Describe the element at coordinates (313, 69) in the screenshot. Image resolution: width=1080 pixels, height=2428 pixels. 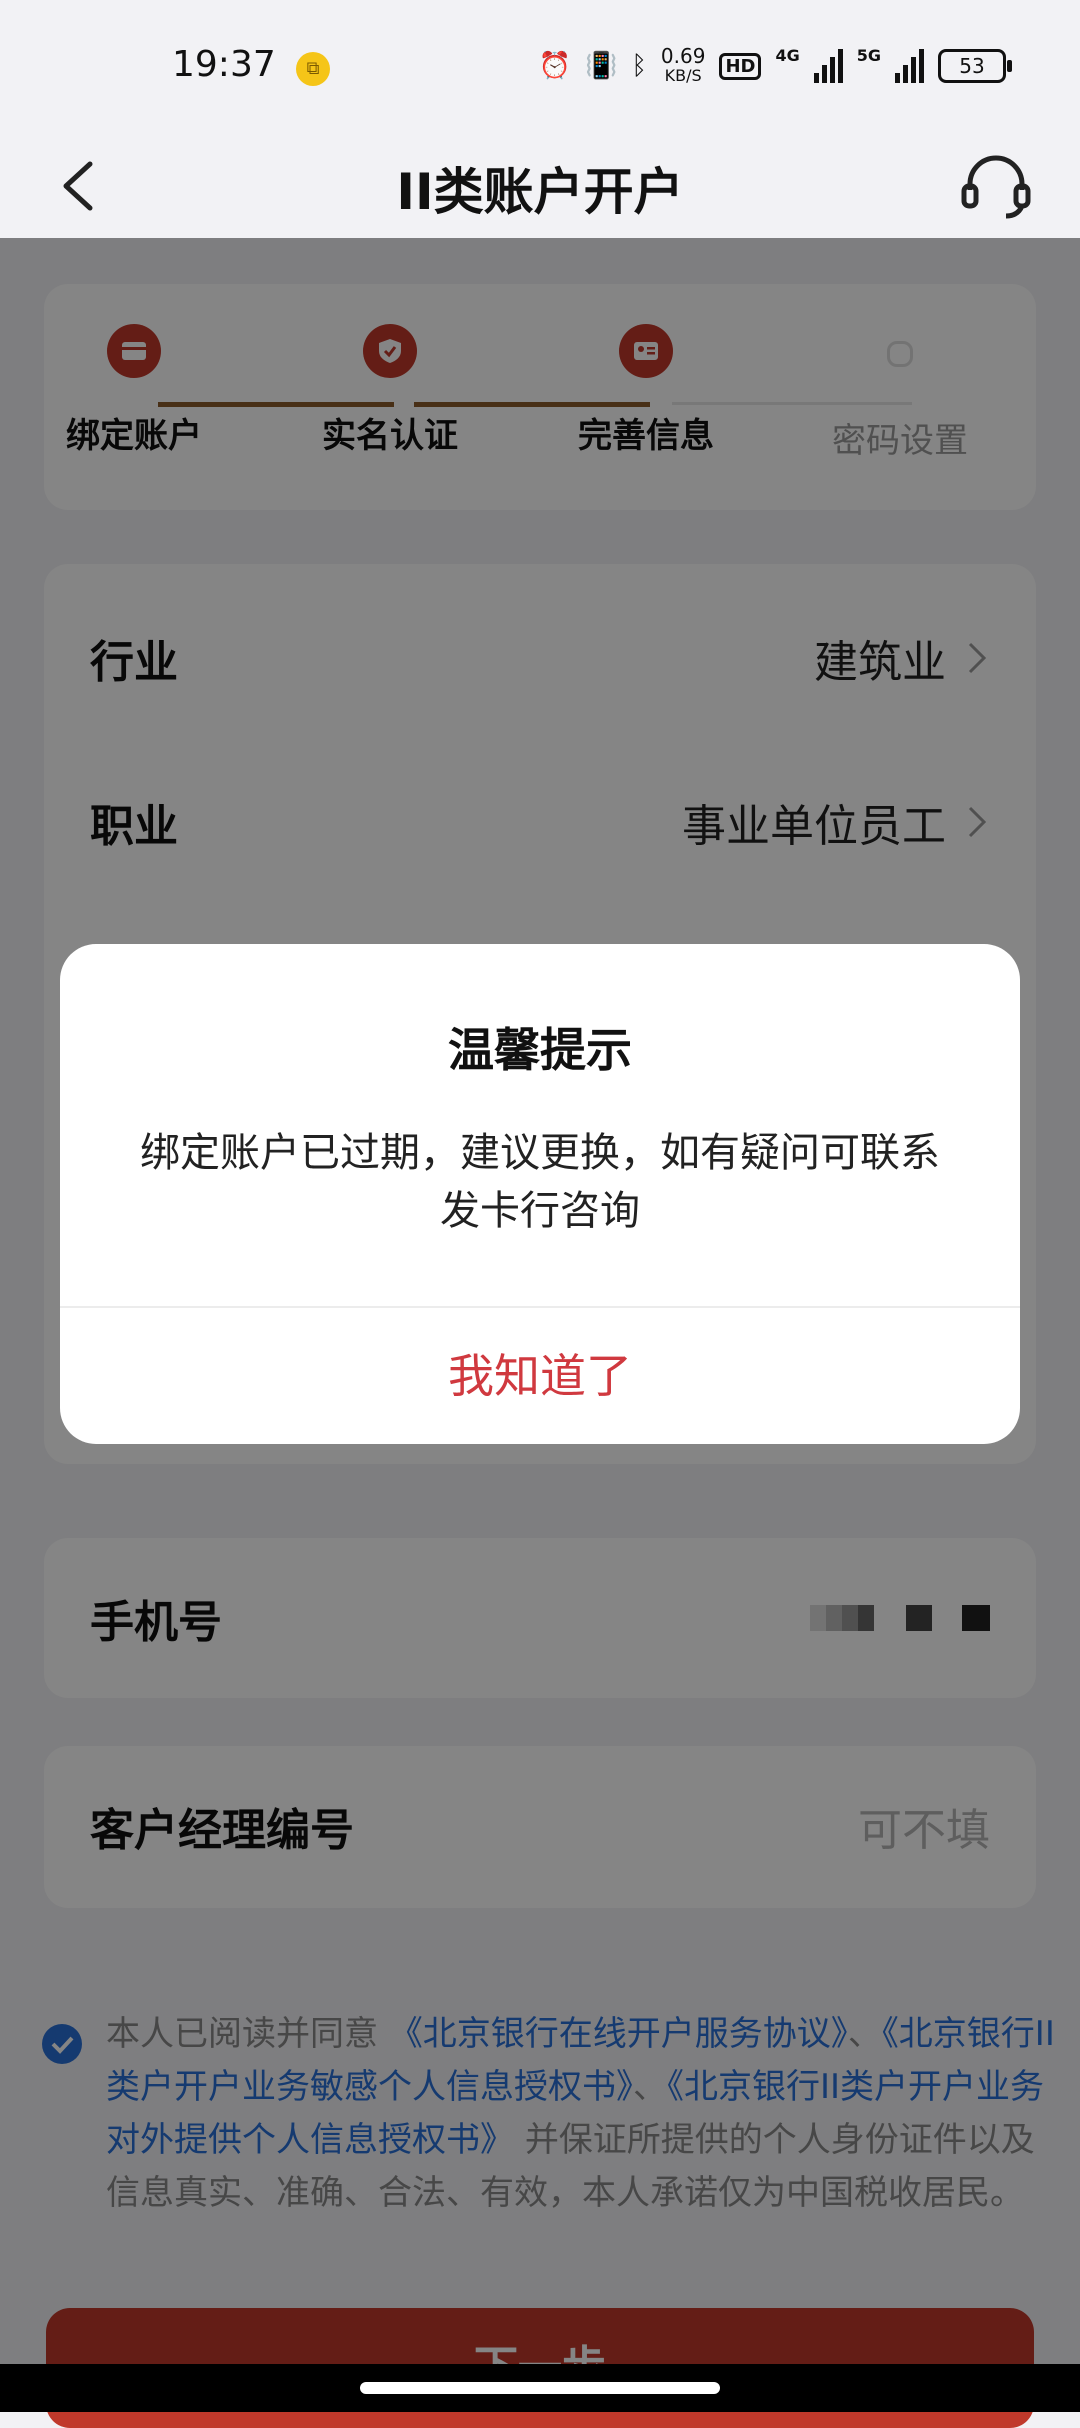
I see `app-notification-icon: ⧉` at that location.